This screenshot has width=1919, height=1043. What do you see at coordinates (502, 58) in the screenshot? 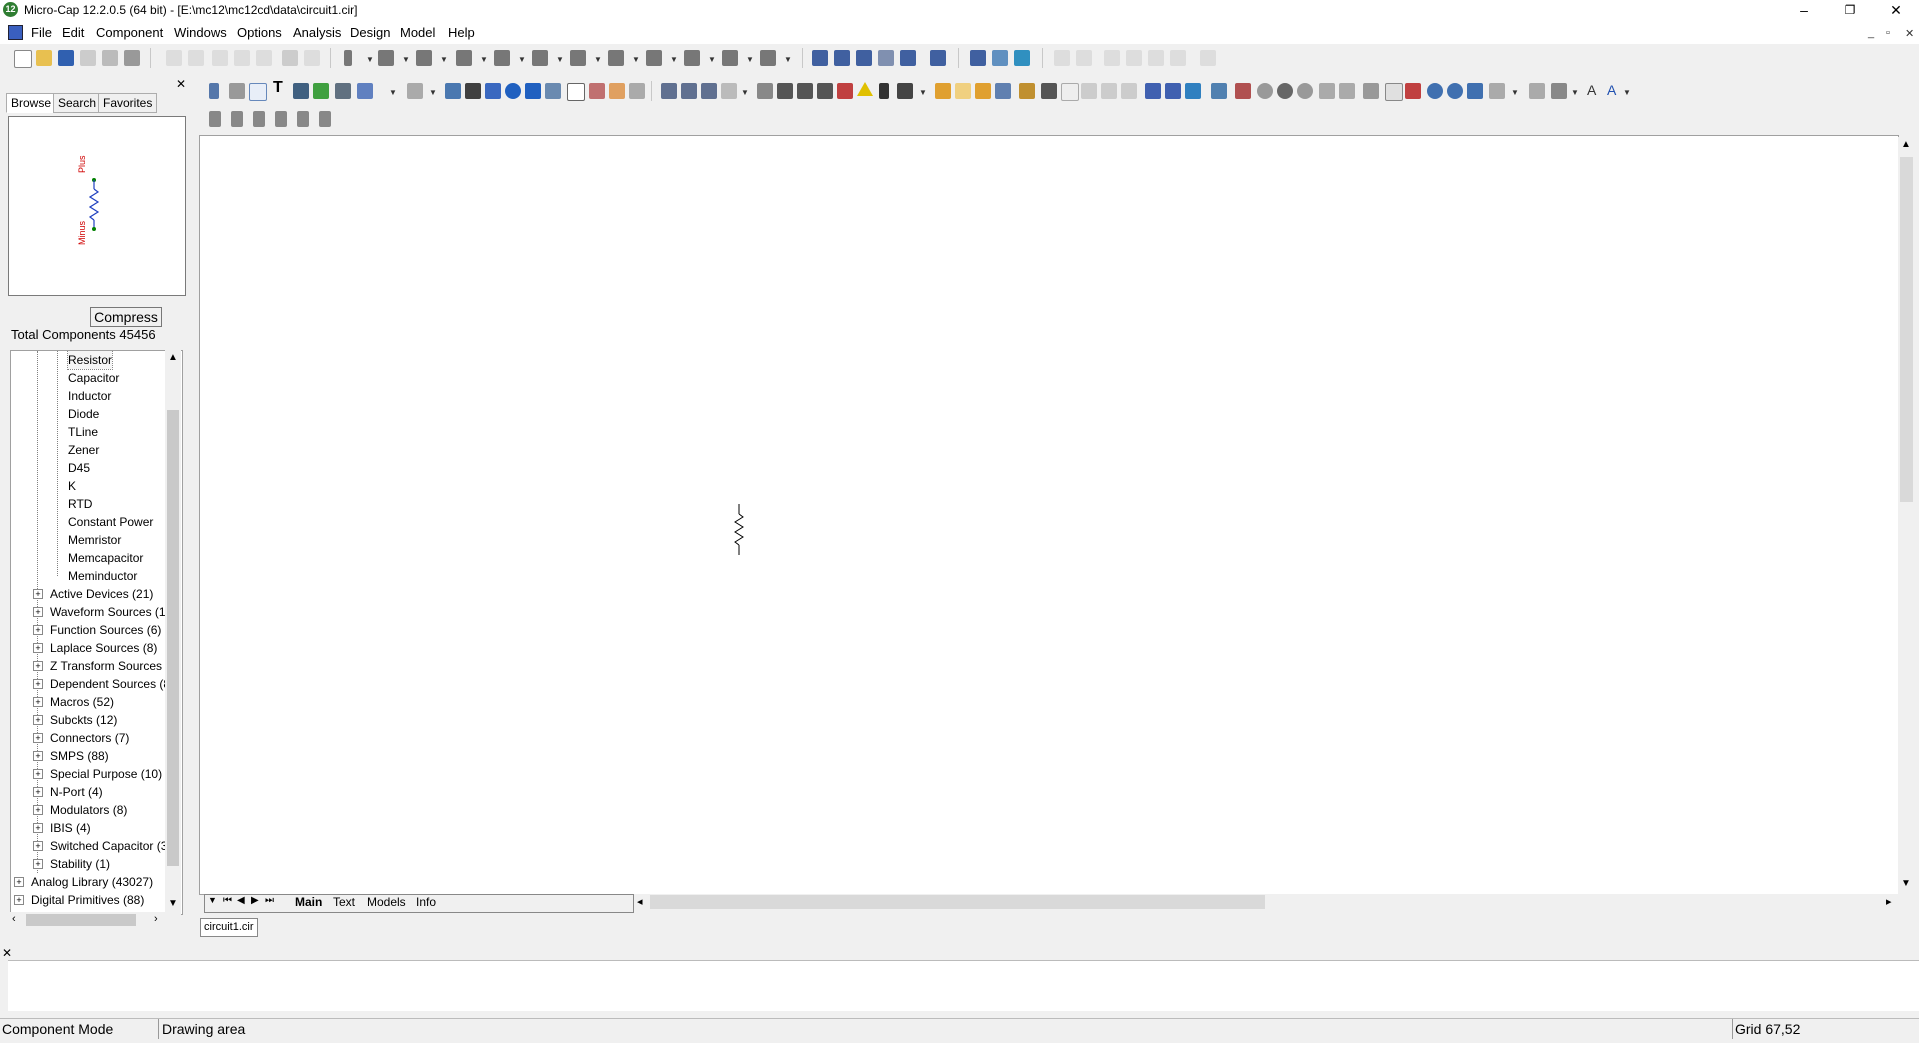
I see `diode-icon` at bounding box center [502, 58].